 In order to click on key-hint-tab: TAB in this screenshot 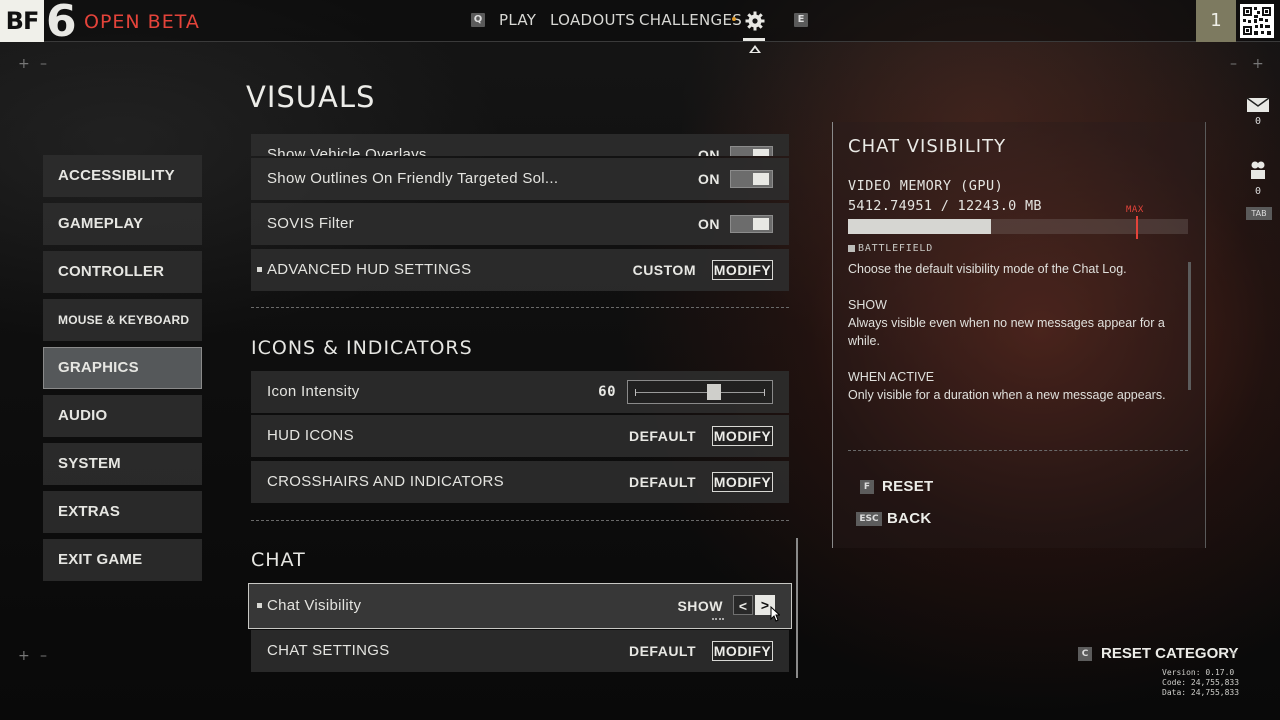, I will do `click(1259, 213)`.